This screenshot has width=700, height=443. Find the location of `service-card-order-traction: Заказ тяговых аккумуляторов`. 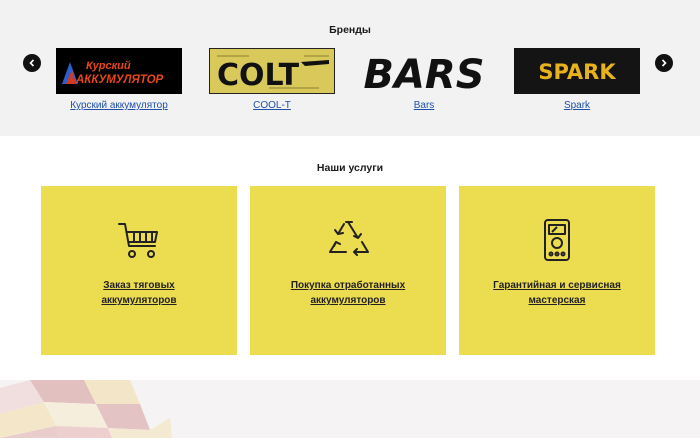

service-card-order-traction: Заказ тяговых аккумуляторов is located at coordinates (139, 270).